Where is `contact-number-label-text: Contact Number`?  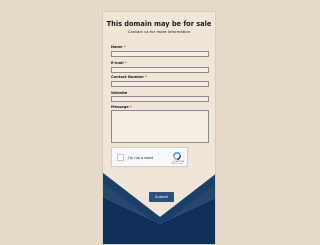
contact-number-label-text: Contact Number is located at coordinates (128, 77).